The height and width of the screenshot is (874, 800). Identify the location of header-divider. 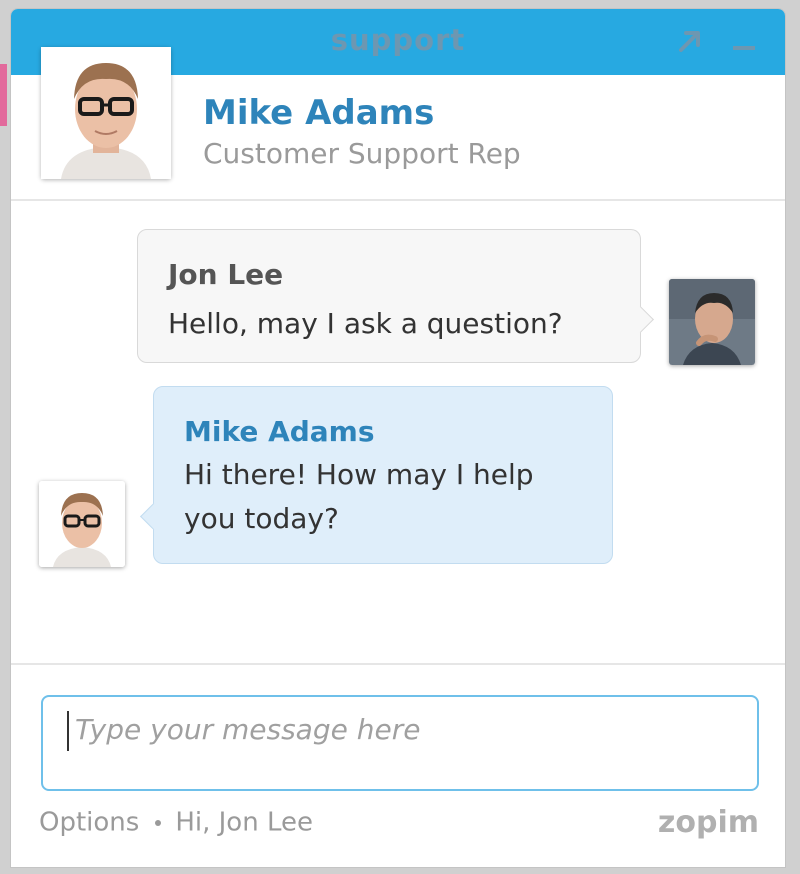
(398, 200).